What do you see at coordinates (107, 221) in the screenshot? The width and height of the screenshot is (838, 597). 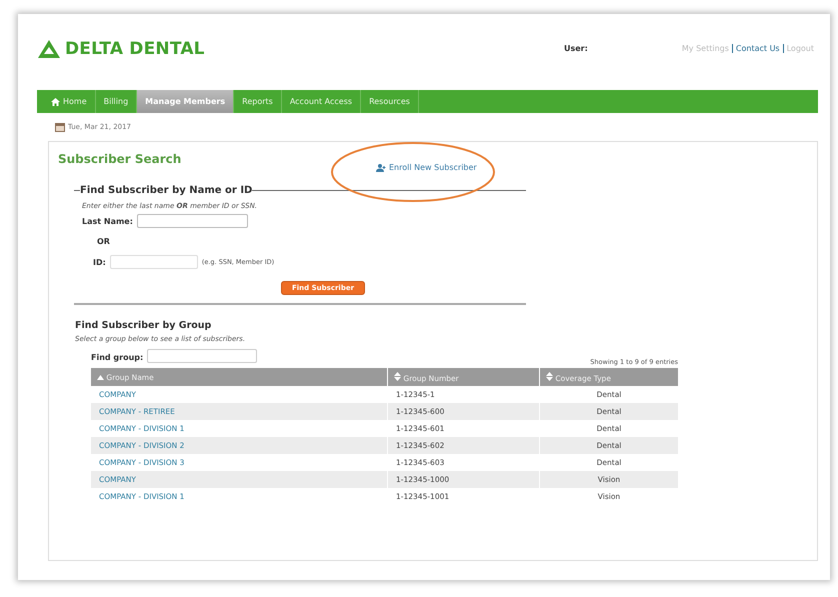 I see `last-name-label: Last Name:` at bounding box center [107, 221].